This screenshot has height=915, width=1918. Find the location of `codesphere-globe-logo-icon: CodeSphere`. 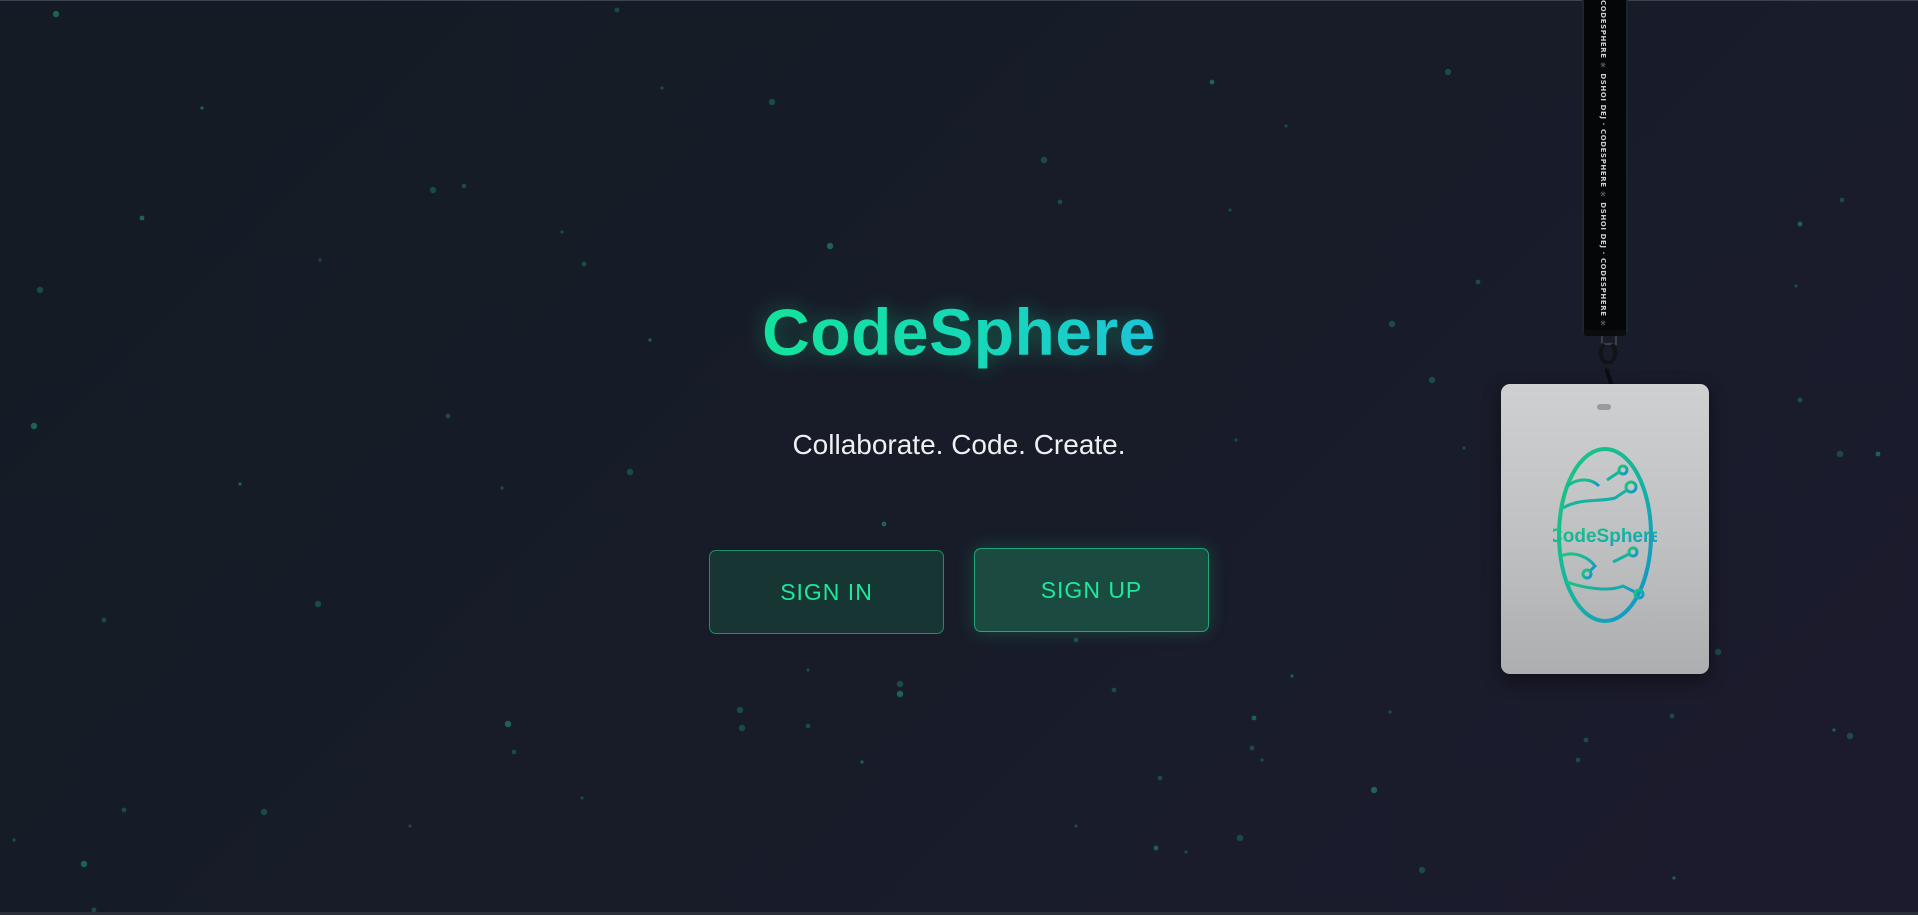

codesphere-globe-logo-icon: CodeSphere is located at coordinates (1605, 535).